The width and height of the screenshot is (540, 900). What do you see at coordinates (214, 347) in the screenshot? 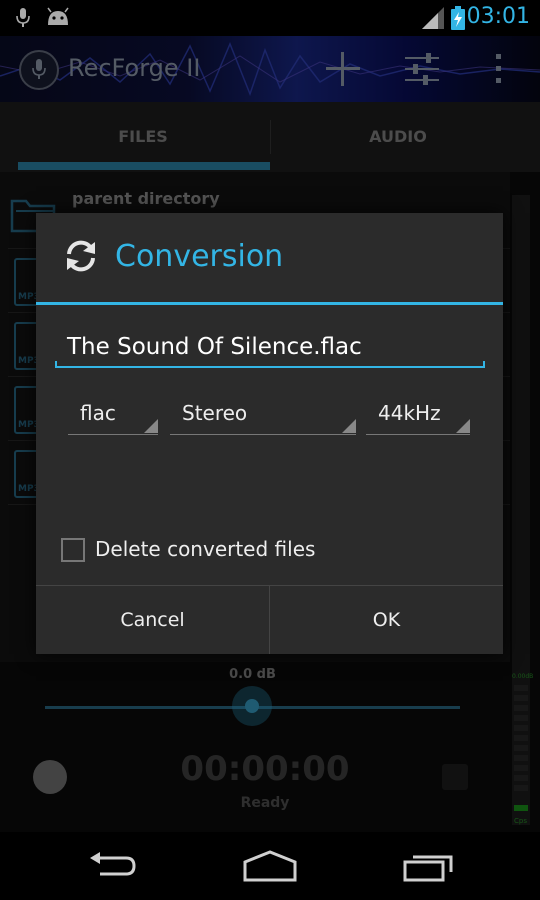
I see `filename-input: The Sound Of Silence.flac` at bounding box center [214, 347].